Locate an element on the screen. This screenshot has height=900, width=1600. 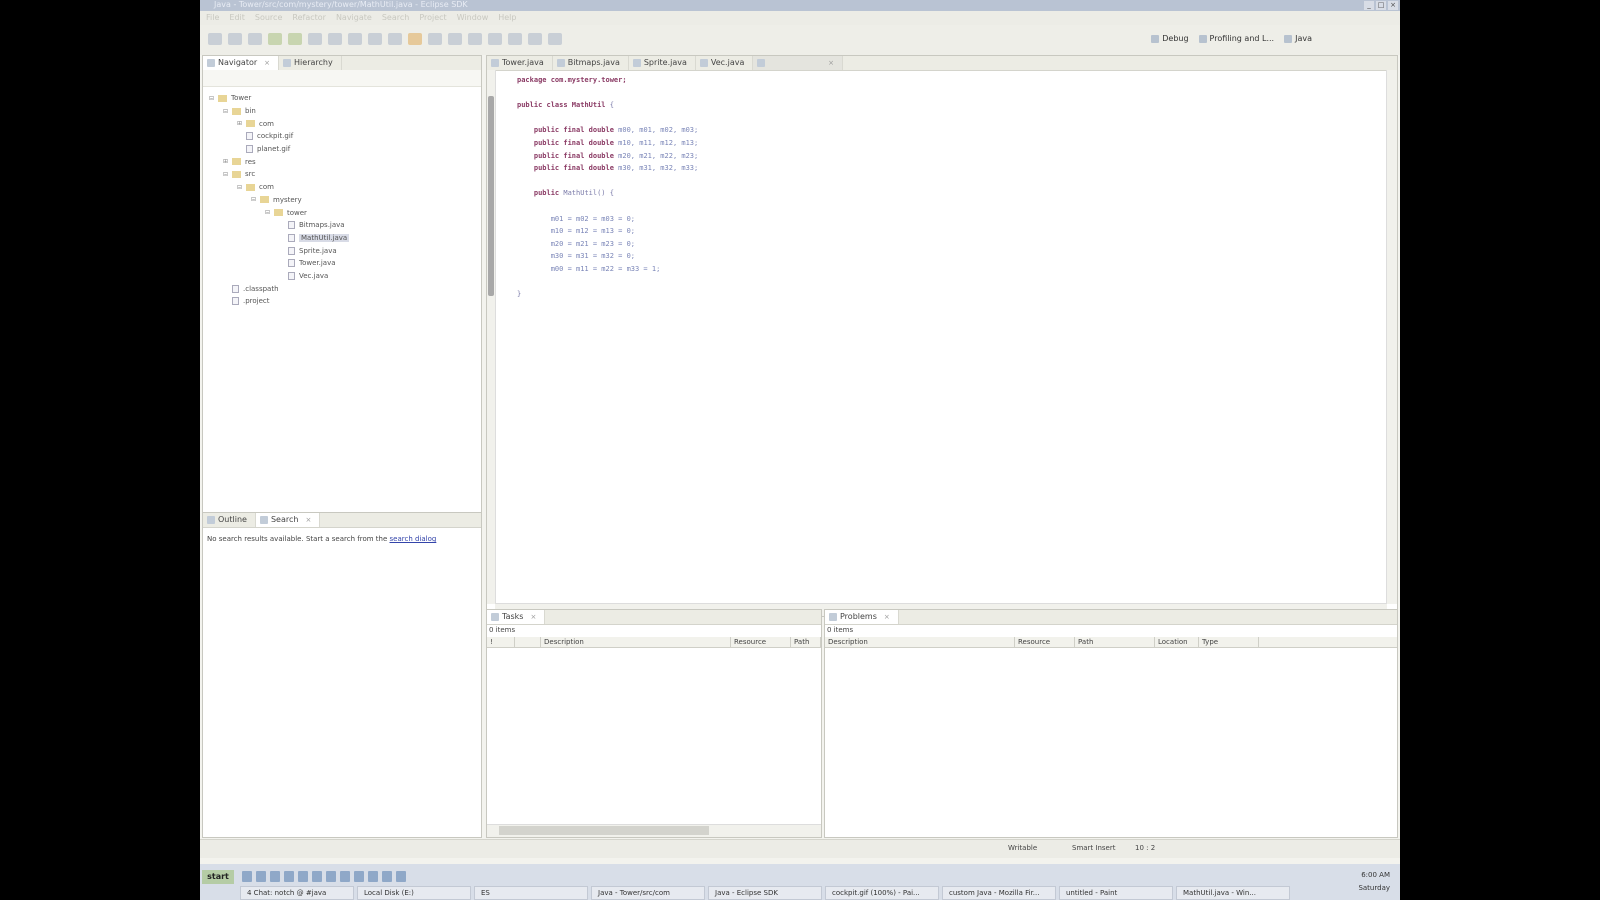
tab-outline: Outline is located at coordinates (229, 520).